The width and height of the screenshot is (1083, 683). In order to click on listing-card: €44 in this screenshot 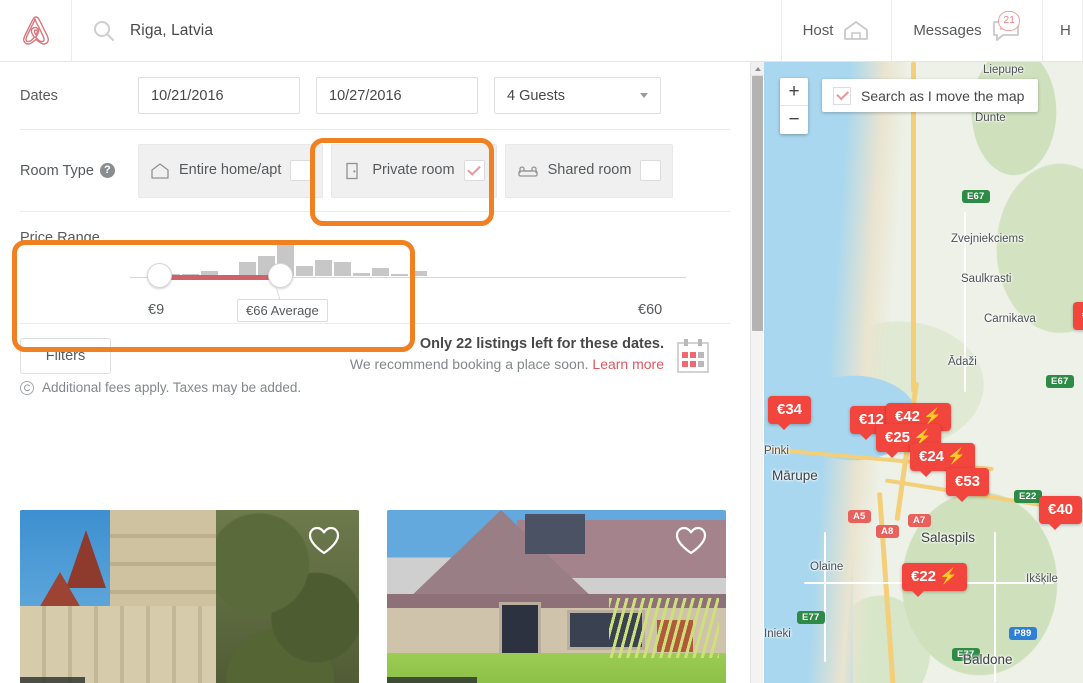, I will do `click(189, 596)`.